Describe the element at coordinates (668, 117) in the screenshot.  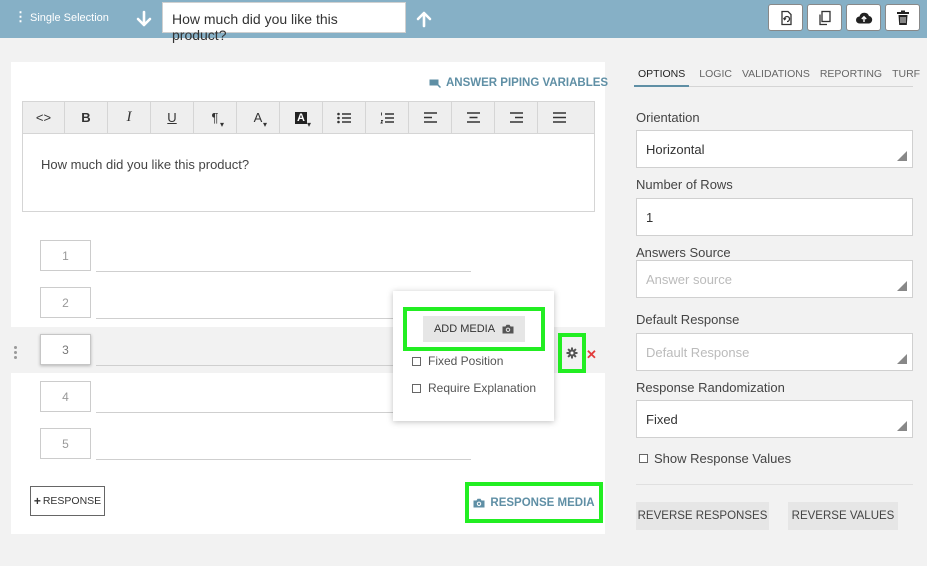
I see `orientation-label: Orientation` at that location.